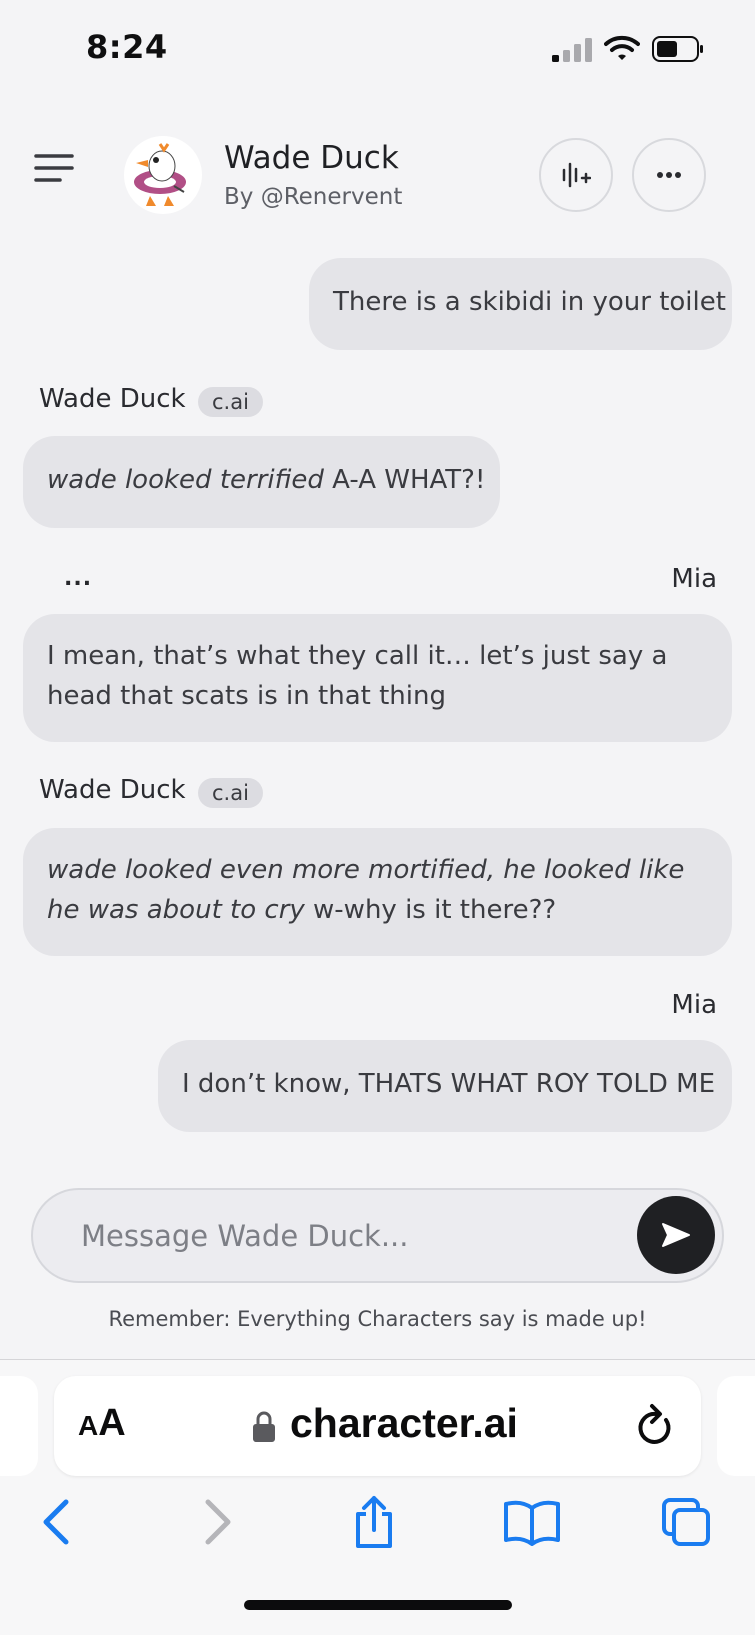 The image size is (755, 1635). What do you see at coordinates (264, 1426) in the screenshot?
I see `lock-icon` at bounding box center [264, 1426].